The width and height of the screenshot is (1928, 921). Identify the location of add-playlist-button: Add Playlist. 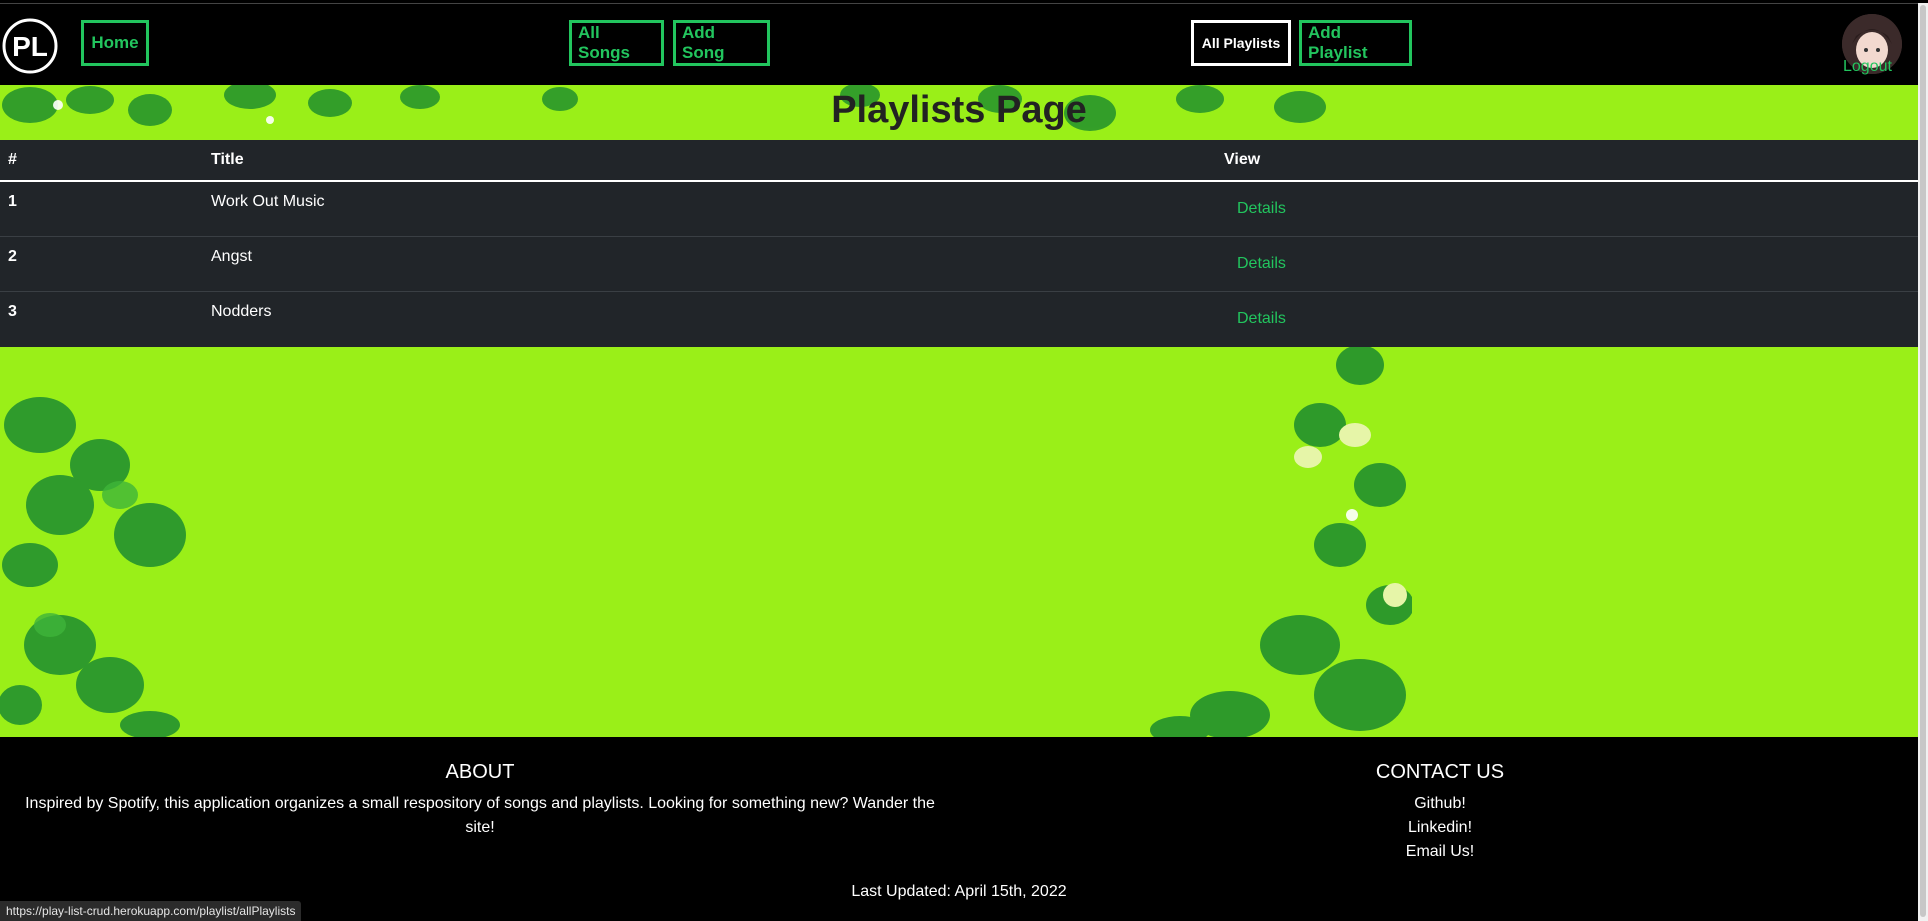
(1355, 43).